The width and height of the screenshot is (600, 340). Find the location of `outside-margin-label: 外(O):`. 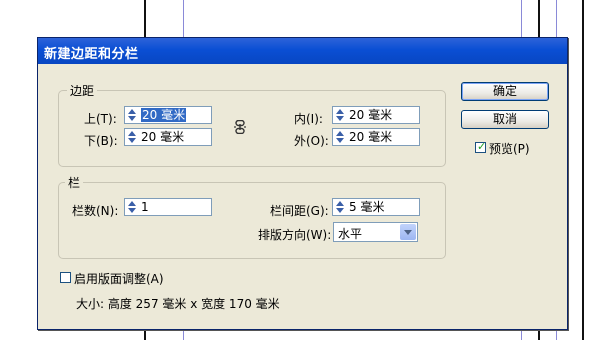

outside-margin-label: 外(O): is located at coordinates (311, 141).